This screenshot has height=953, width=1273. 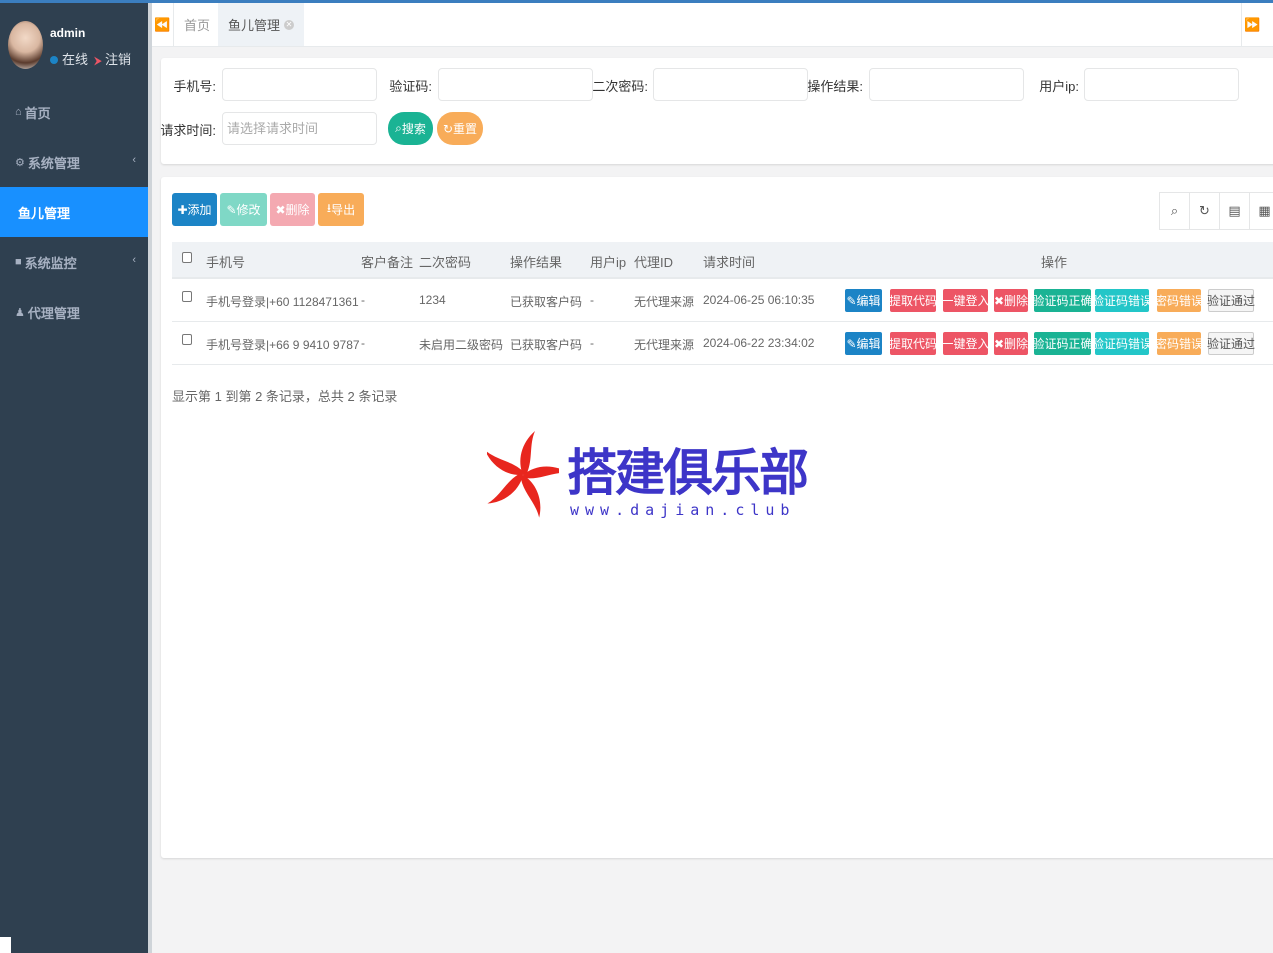 What do you see at coordinates (194, 209) in the screenshot?
I see `add-button: ✚ 添加` at bounding box center [194, 209].